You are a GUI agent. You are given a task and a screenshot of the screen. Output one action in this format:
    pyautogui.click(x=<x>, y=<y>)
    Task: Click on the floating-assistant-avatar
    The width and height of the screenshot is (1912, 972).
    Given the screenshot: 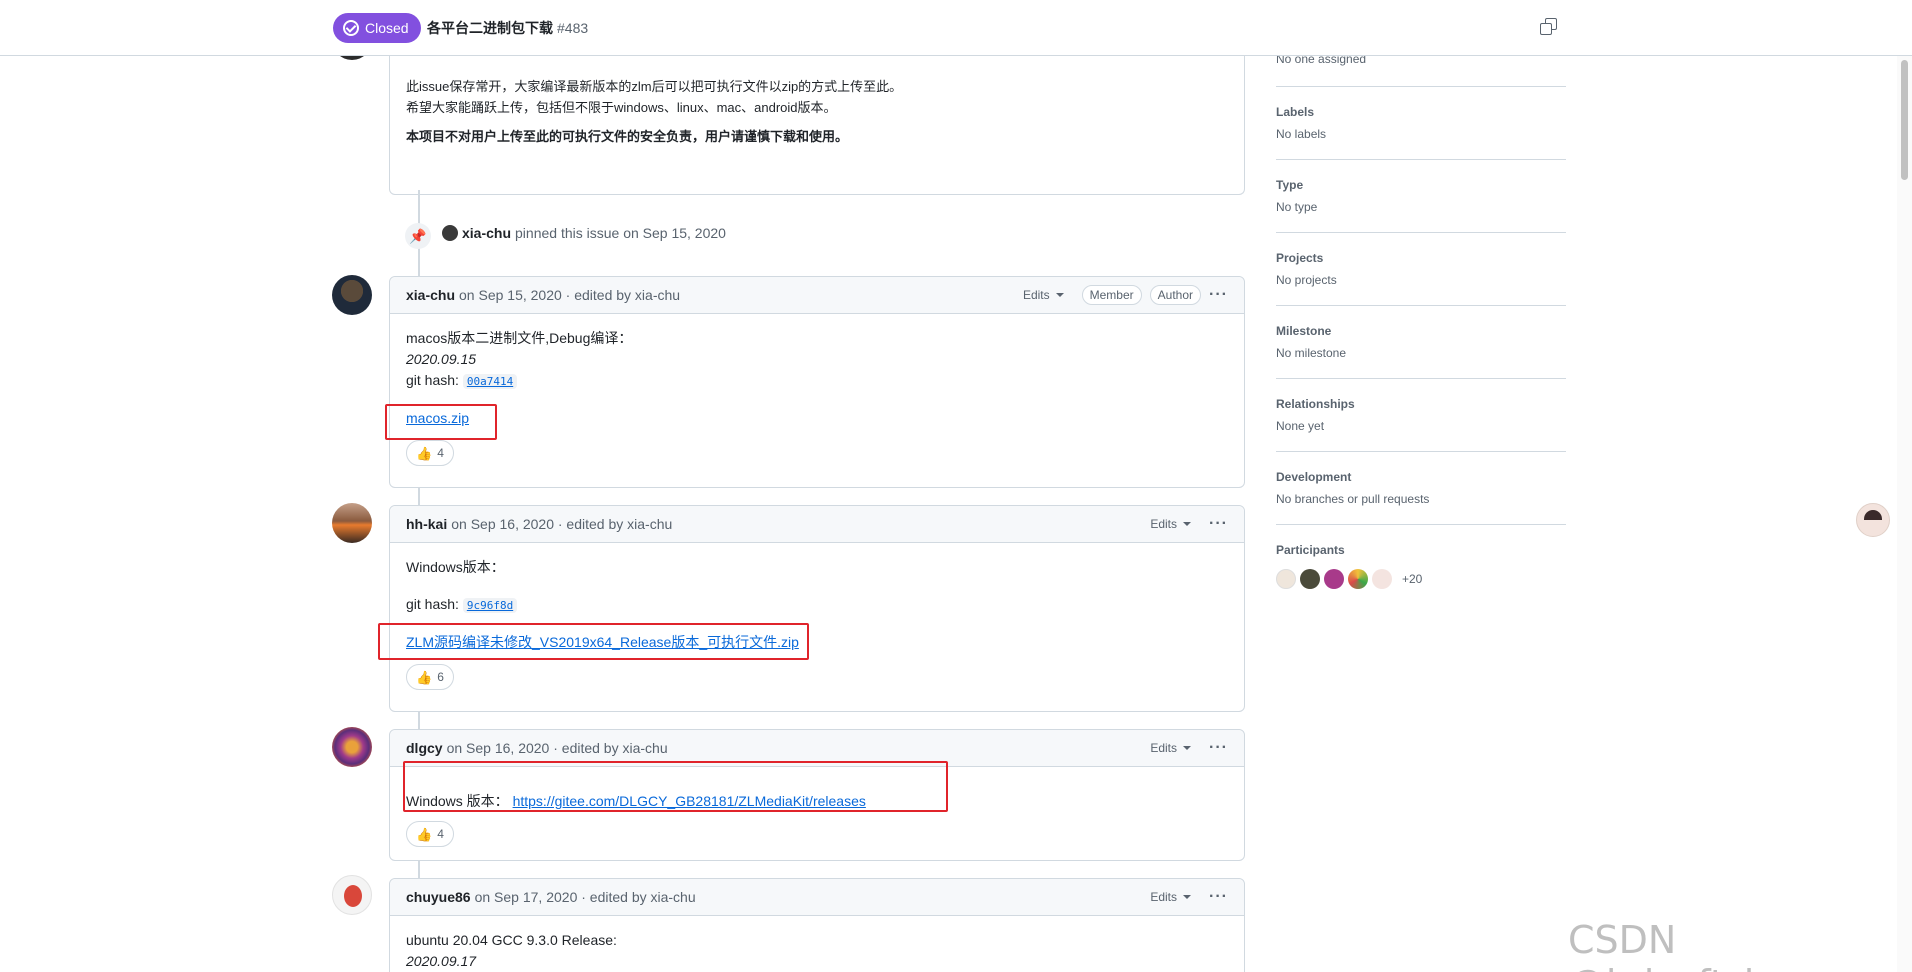 What is the action you would take?
    pyautogui.click(x=1873, y=520)
    